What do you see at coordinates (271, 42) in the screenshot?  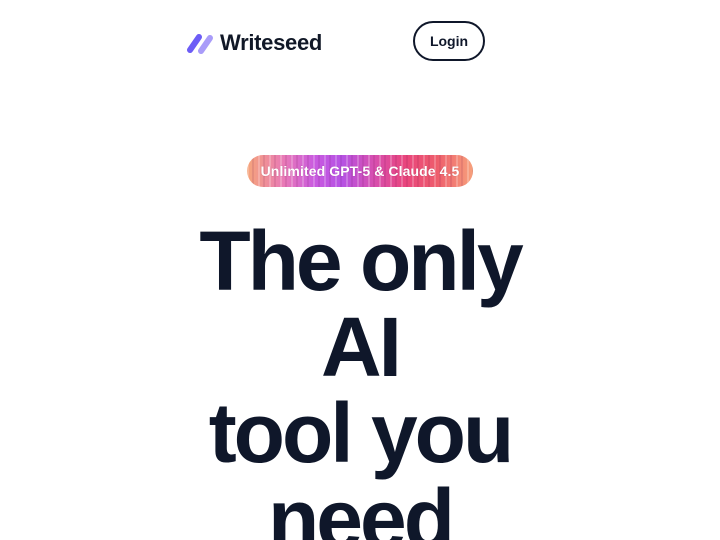 I see `logo-text: Writeseed` at bounding box center [271, 42].